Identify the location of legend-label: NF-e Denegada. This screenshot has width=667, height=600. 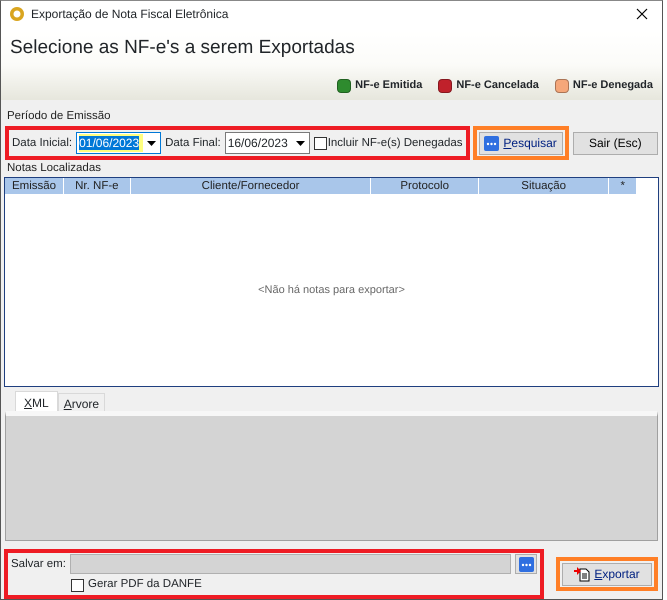
(612, 86).